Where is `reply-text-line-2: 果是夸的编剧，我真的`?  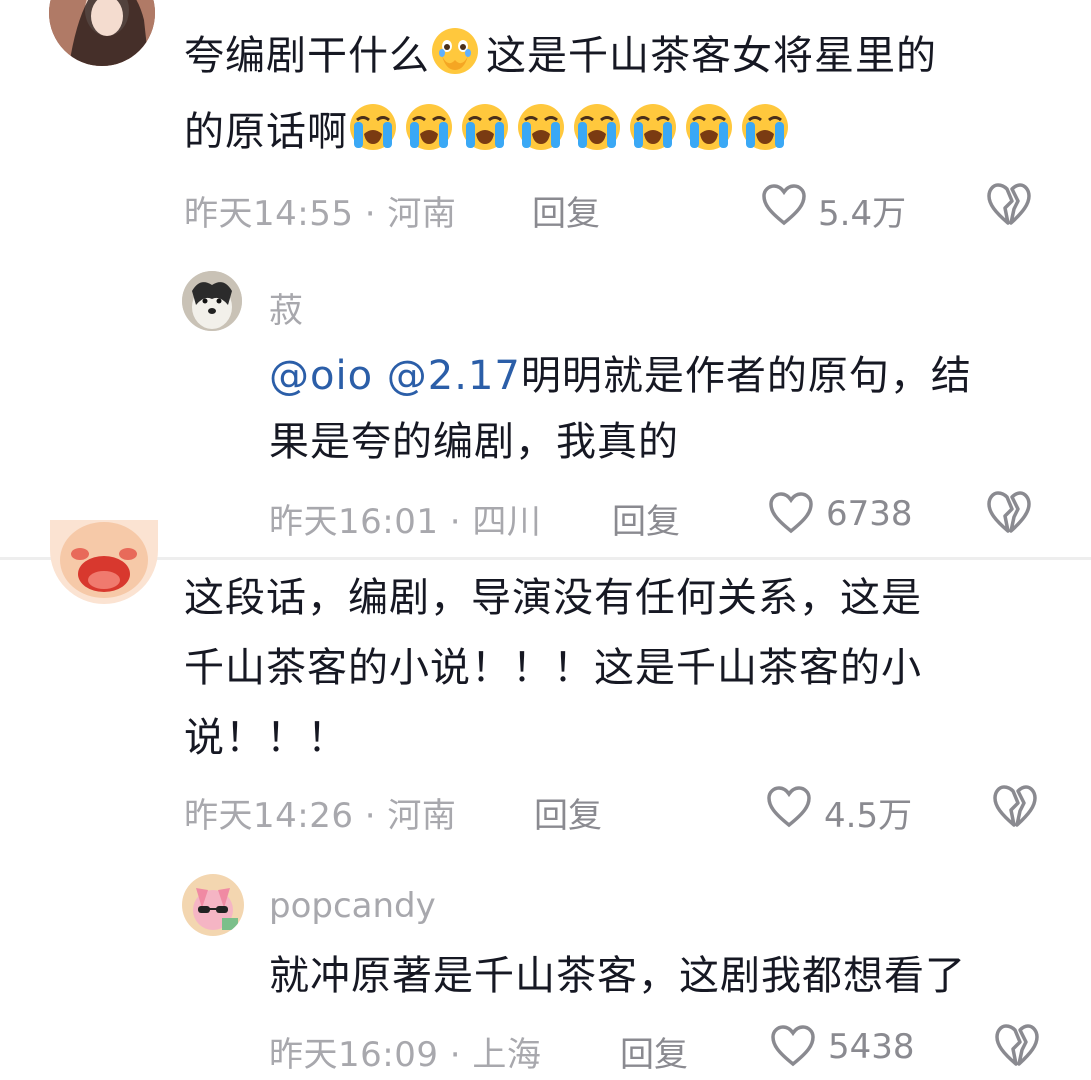 reply-text-line-2: 果是夸的编剧，我真的 is located at coordinates (474, 442).